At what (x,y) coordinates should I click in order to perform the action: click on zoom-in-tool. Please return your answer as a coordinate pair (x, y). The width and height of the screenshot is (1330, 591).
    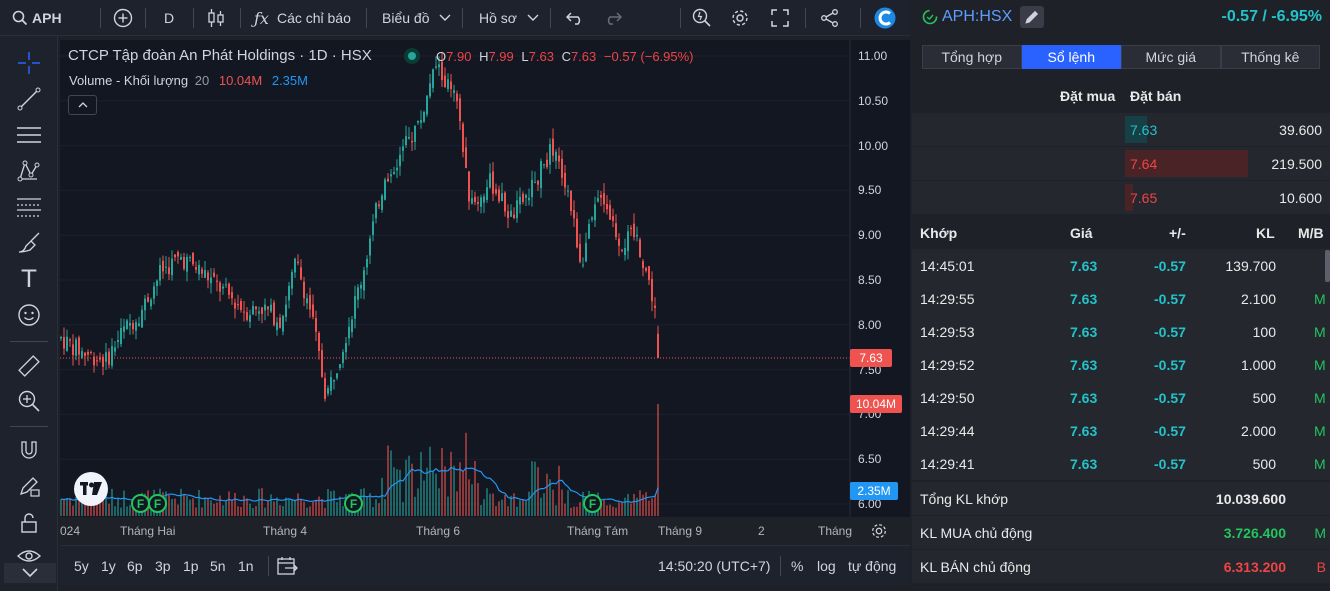
    Looking at the image, I should click on (29, 401).